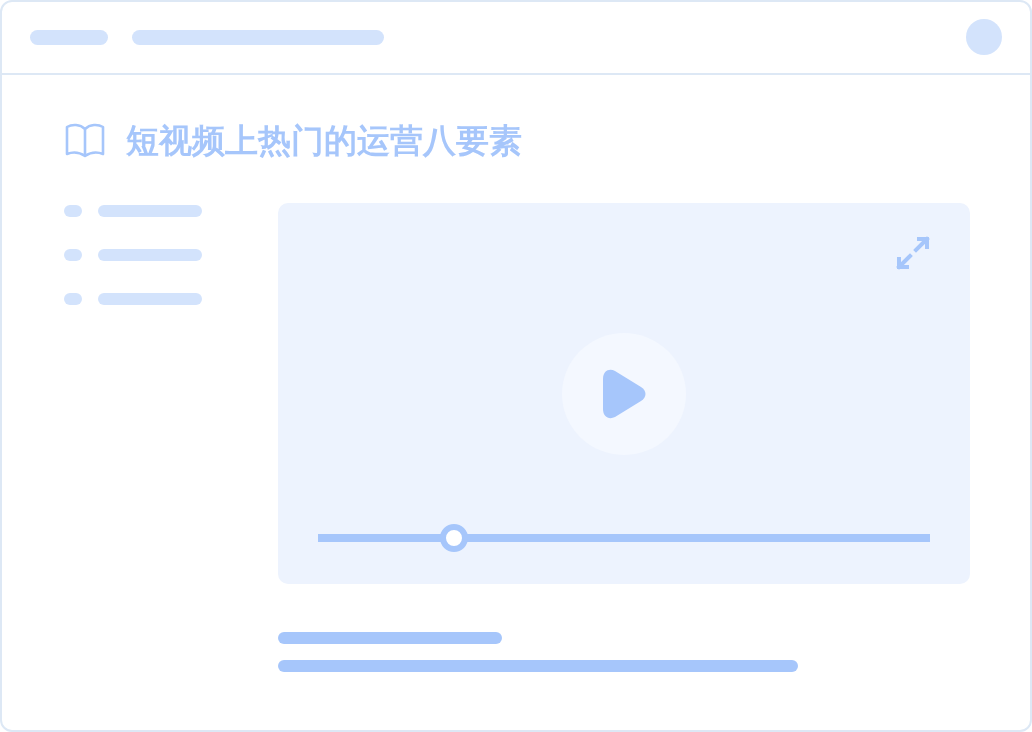 The height and width of the screenshot is (732, 1032). Describe the element at coordinates (624, 394) in the screenshot. I see `play-icon` at that location.